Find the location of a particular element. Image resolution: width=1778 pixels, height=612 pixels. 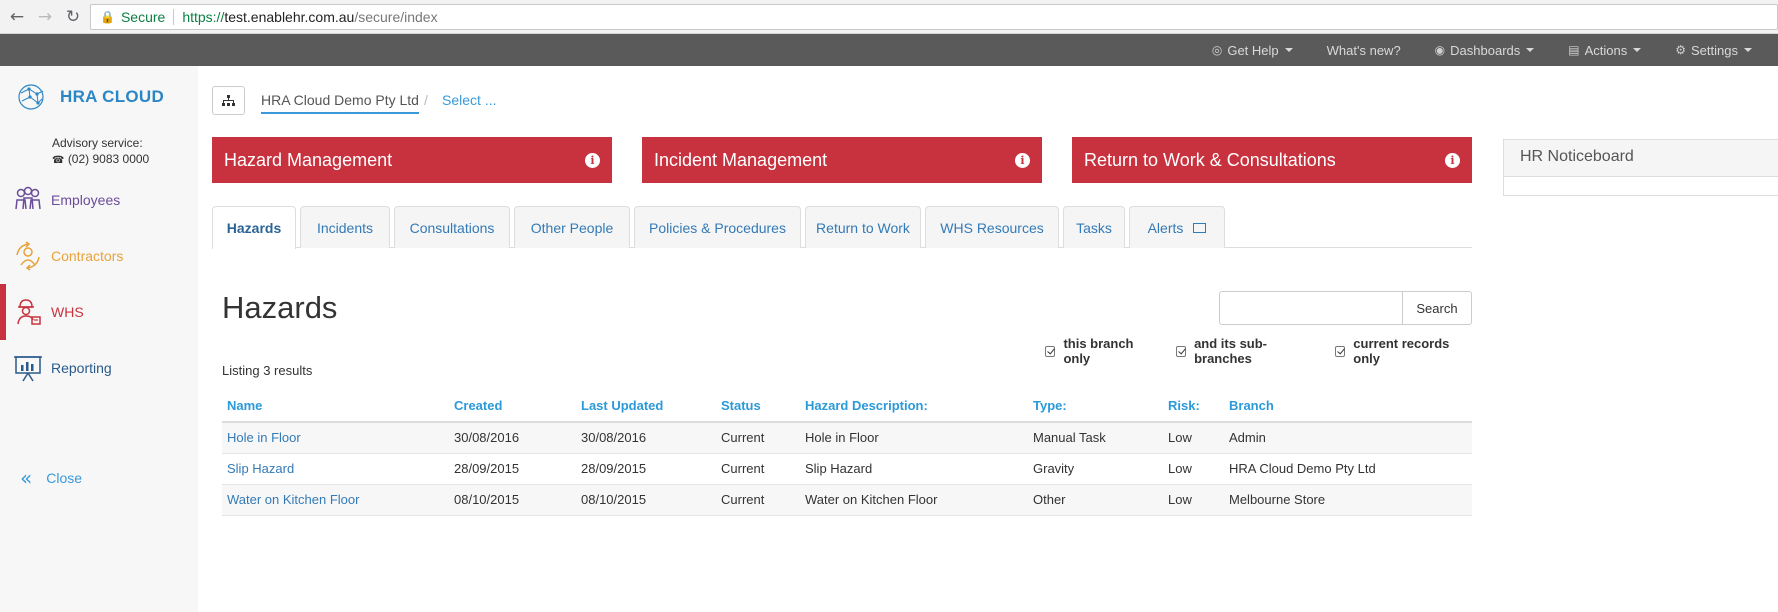

tab-label: Return to Work is located at coordinates (863, 227).